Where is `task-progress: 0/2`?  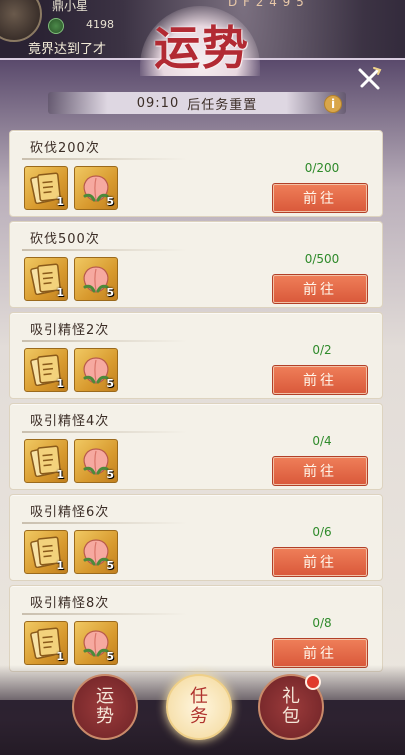
task-progress: 0/2 is located at coordinates (322, 350).